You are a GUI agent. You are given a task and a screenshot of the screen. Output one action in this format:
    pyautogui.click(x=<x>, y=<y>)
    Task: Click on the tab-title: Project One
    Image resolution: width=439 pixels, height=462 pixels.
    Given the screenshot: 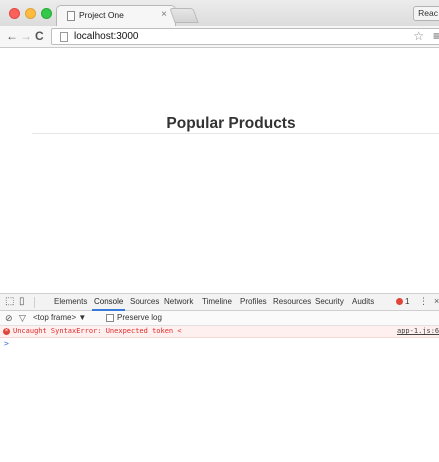 What is the action you would take?
    pyautogui.click(x=101, y=15)
    